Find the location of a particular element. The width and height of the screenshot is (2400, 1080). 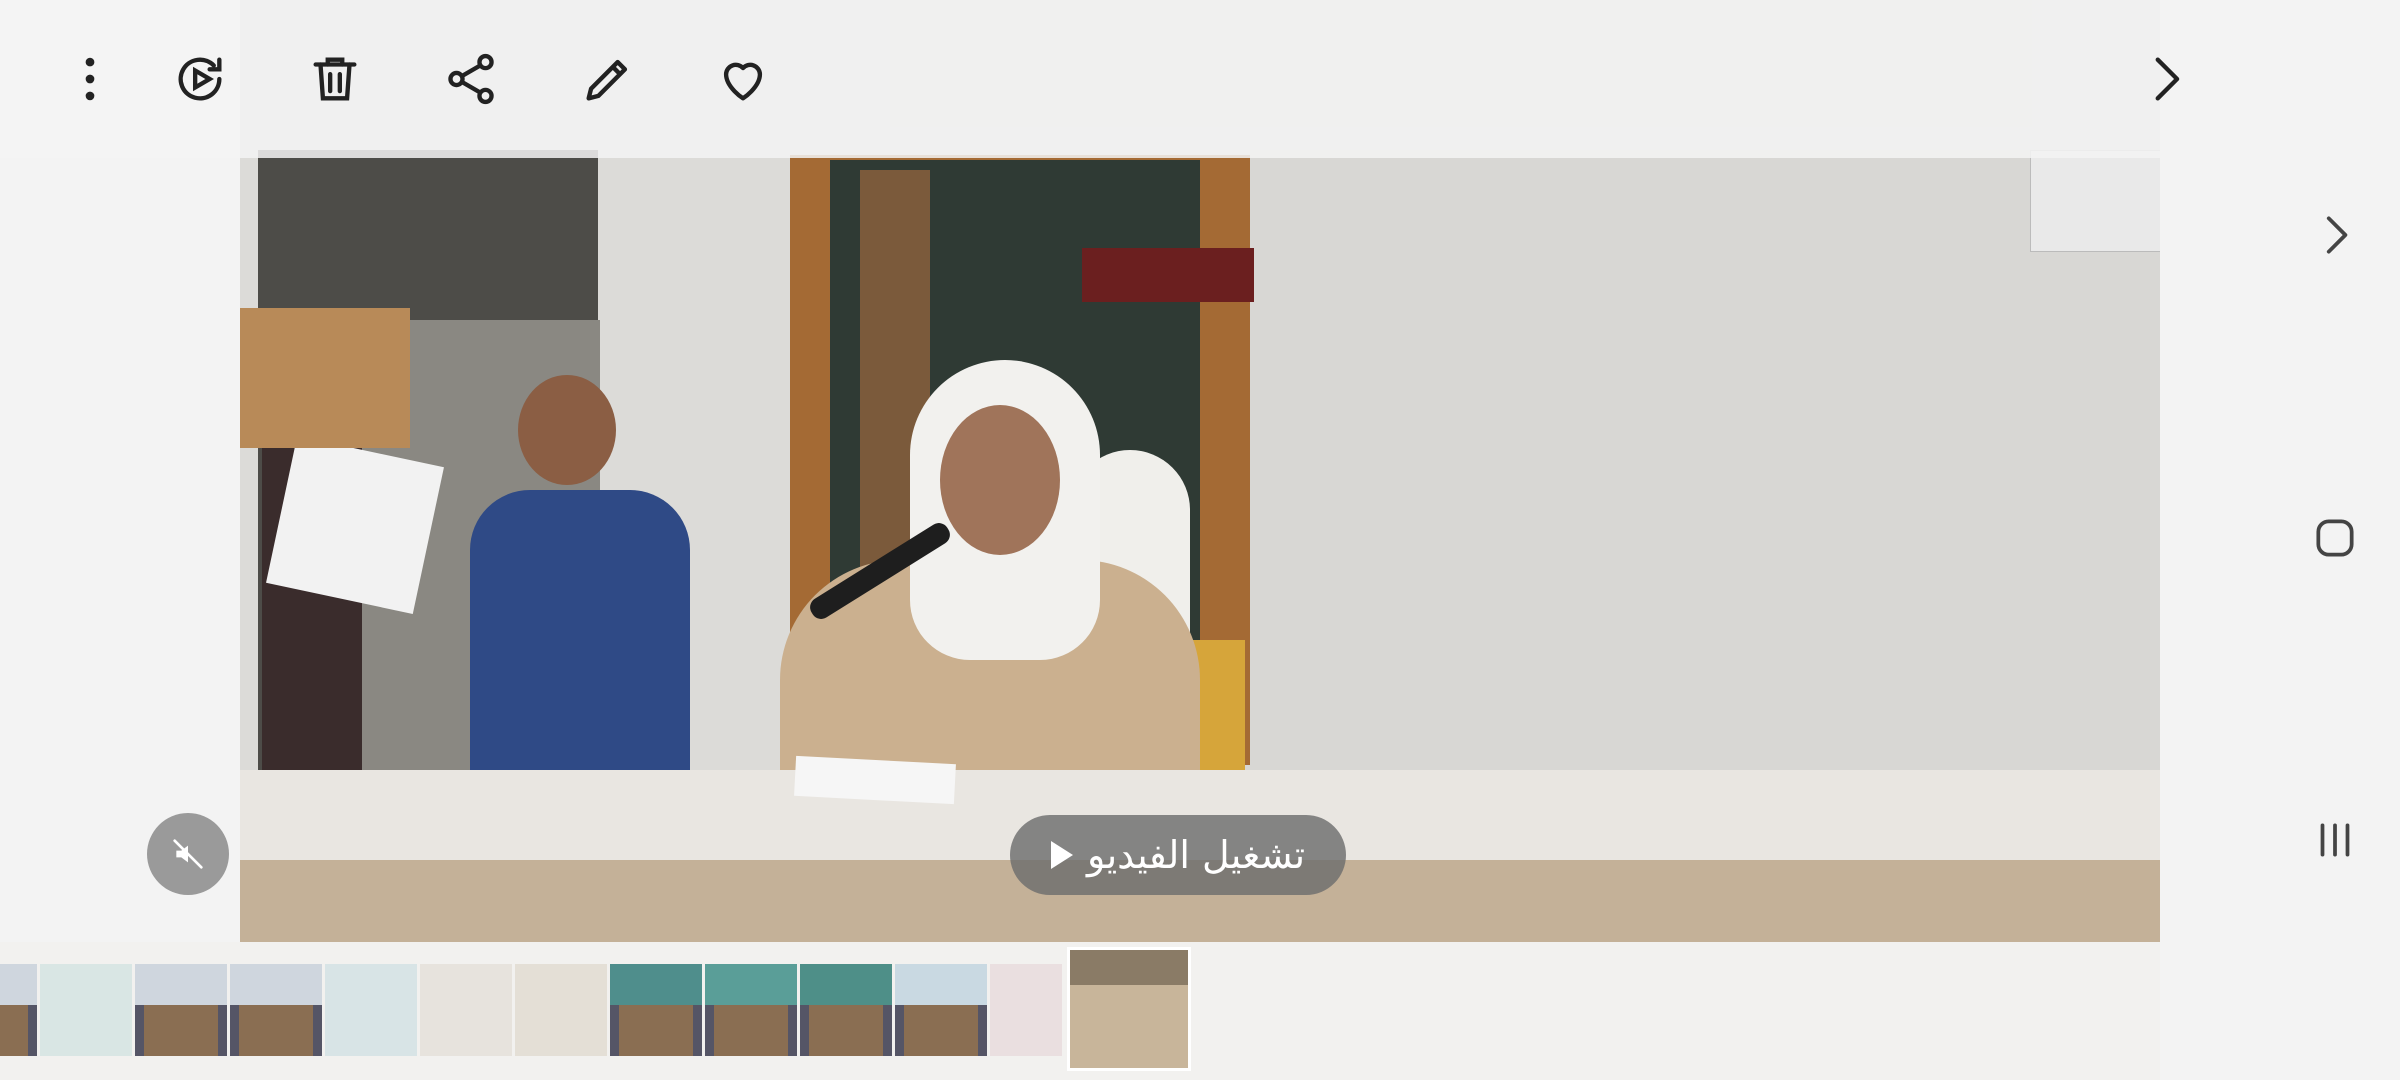

more-options-icon is located at coordinates (90, 79).